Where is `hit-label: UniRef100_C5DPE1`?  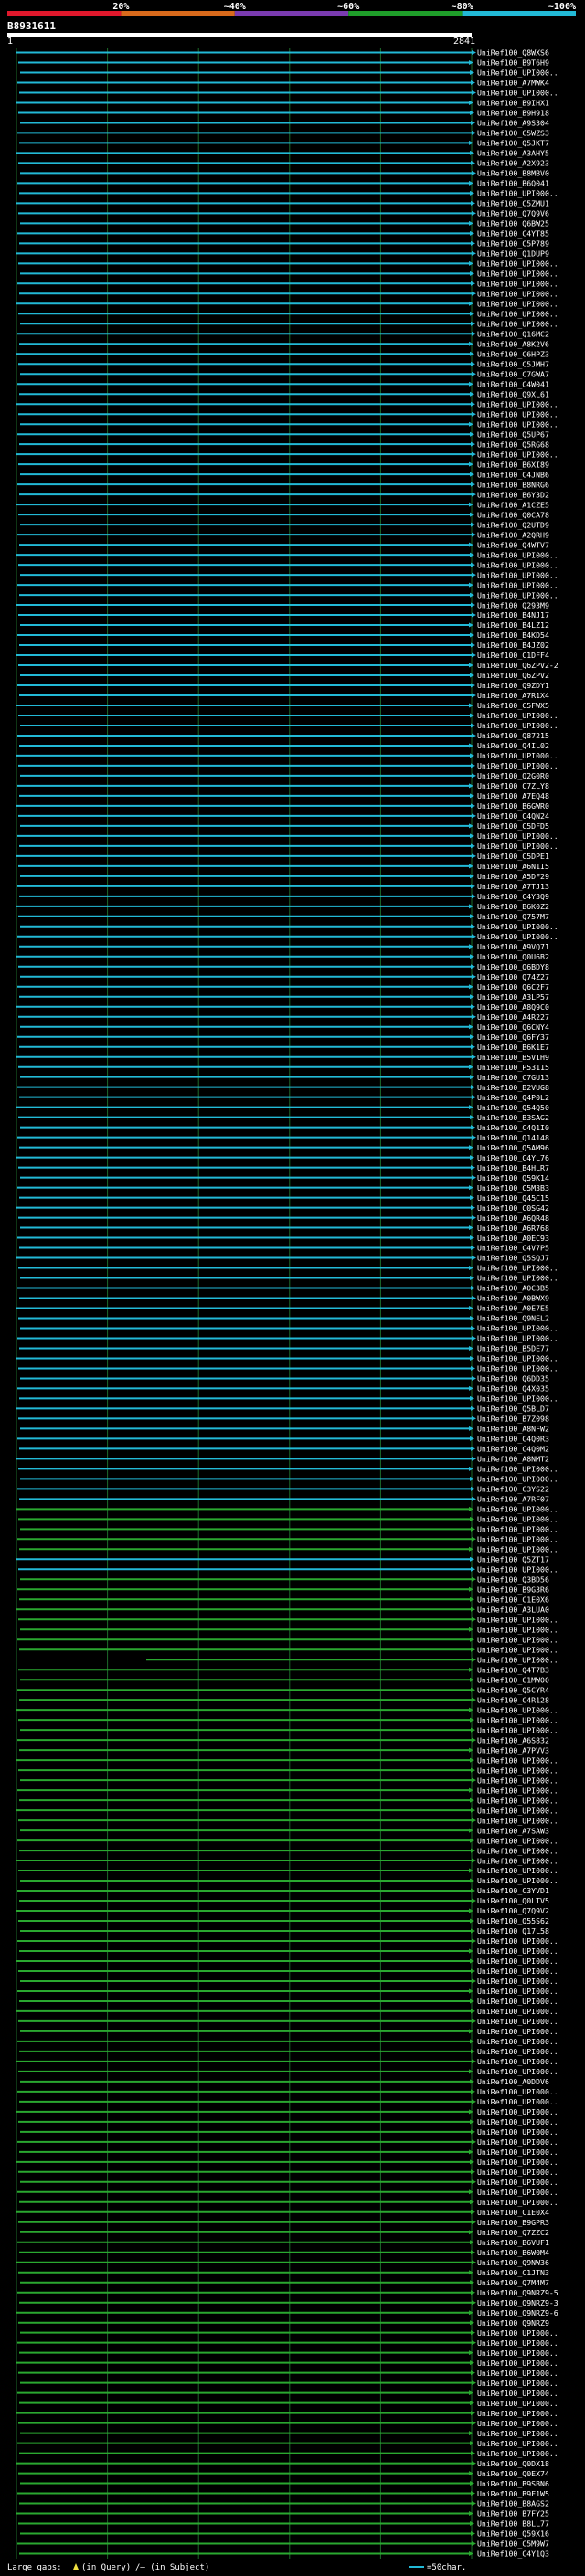
hit-label: UniRef100_C5DPE1 is located at coordinates (513, 856).